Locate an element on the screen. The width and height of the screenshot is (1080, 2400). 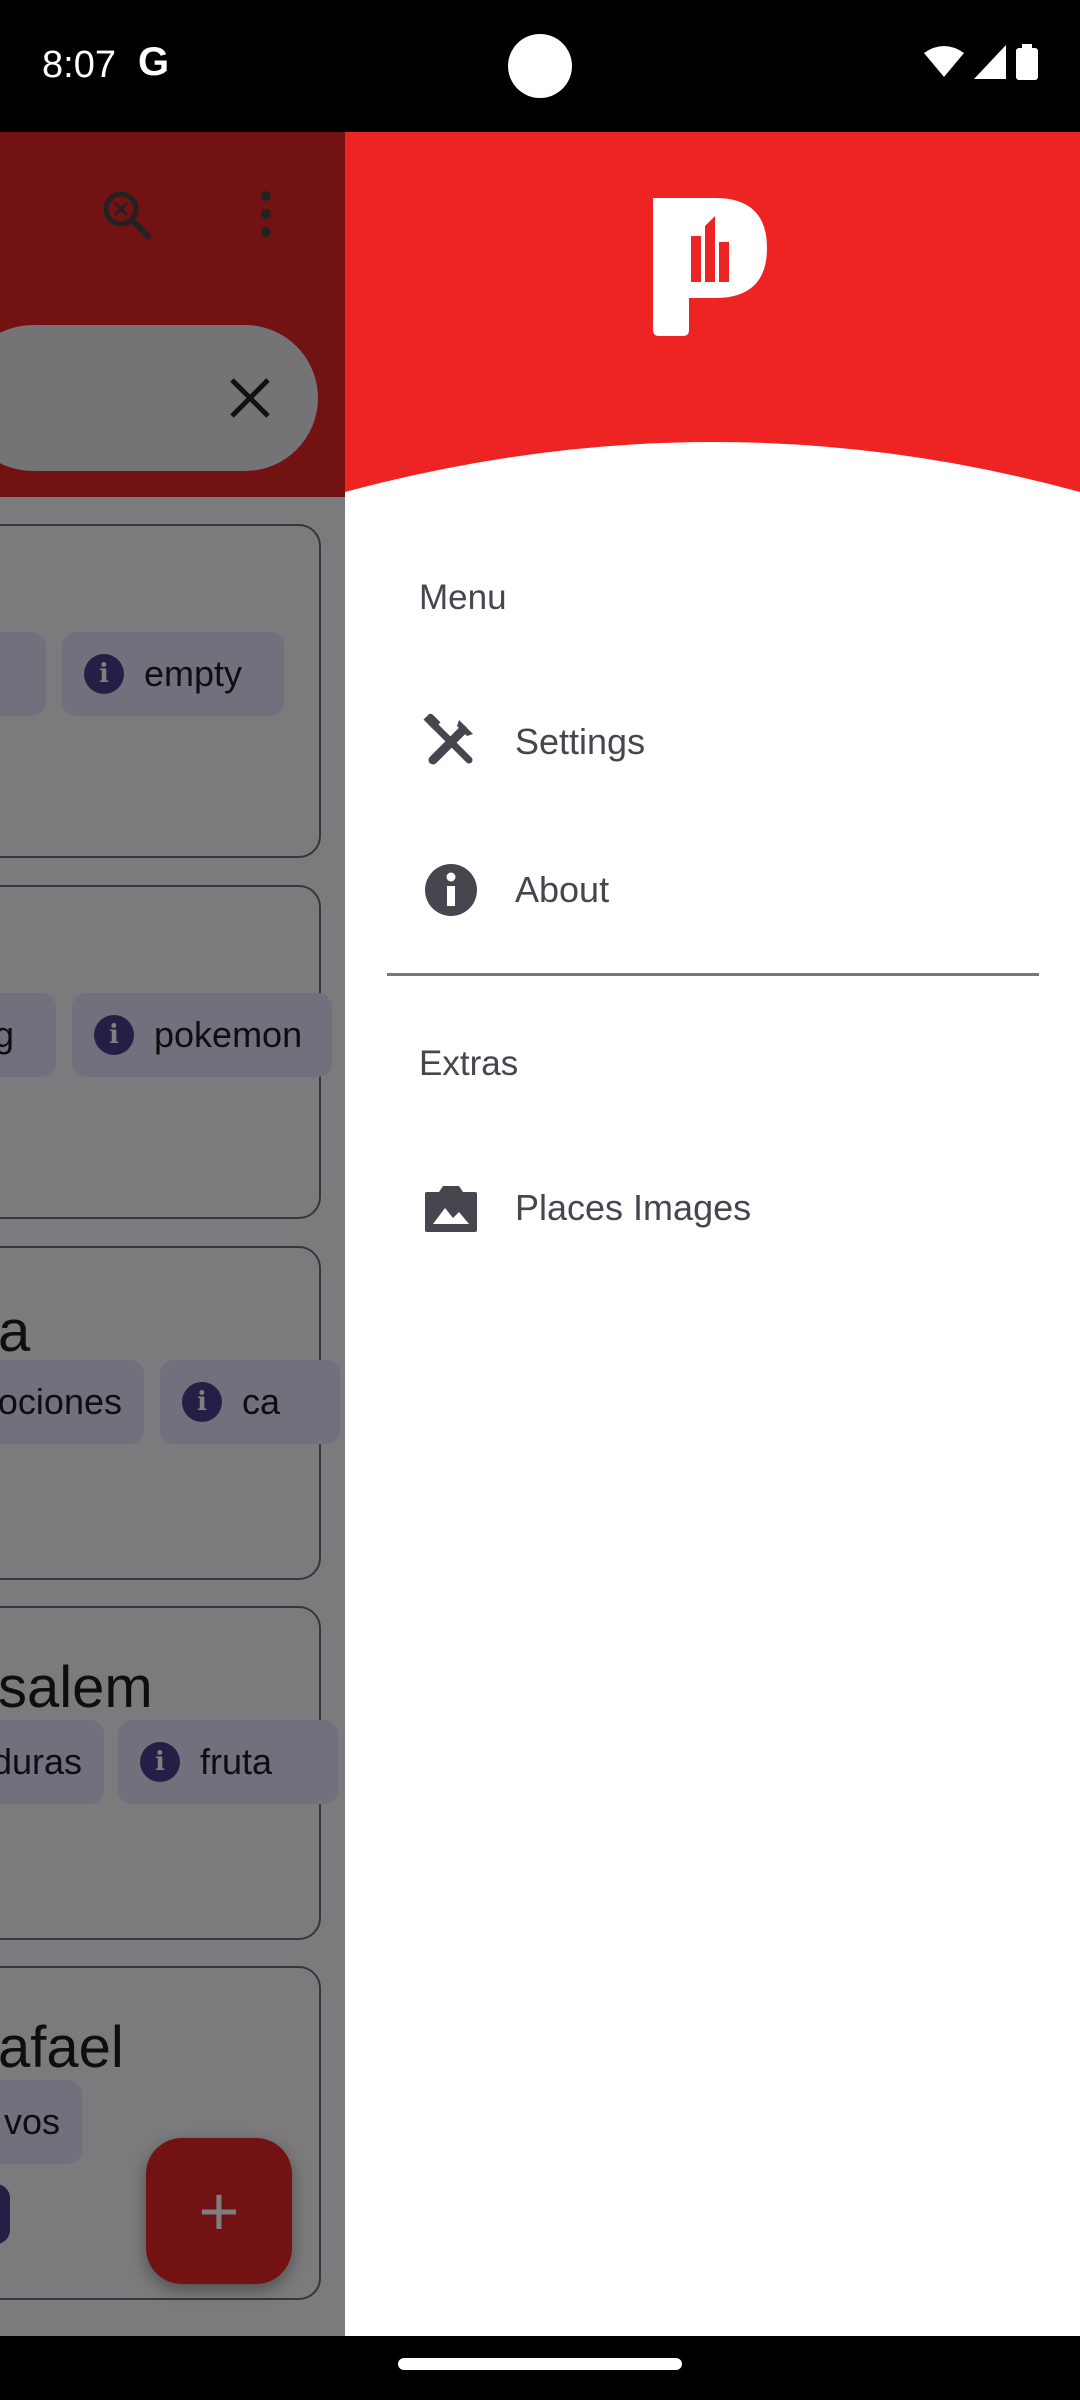
battery-icon is located at coordinates (1027, 62).